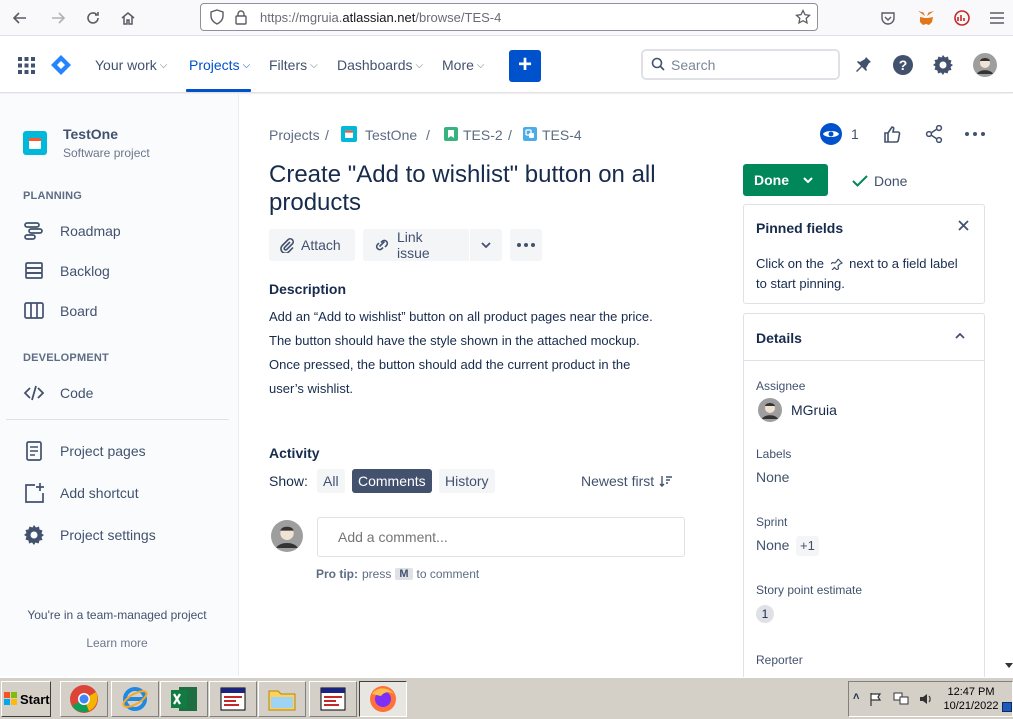  I want to click on attach-button: Attach, so click(312, 245).